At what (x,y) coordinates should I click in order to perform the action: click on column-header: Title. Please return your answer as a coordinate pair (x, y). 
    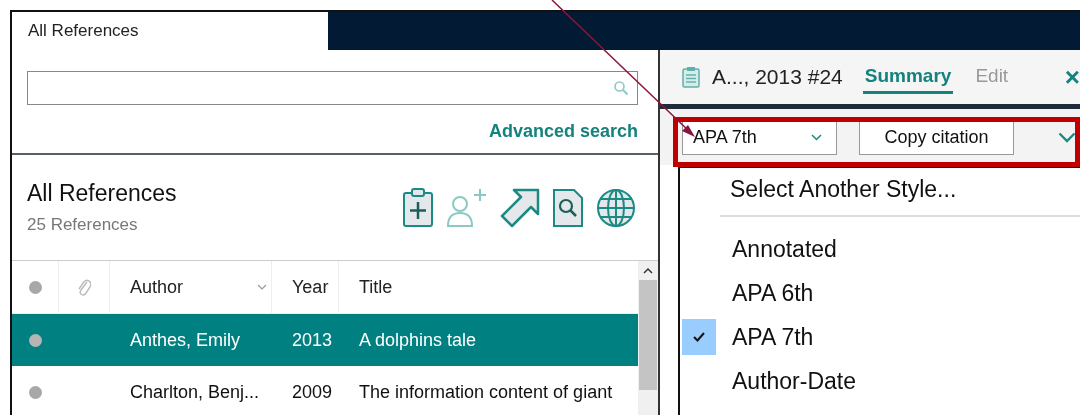
    Looking at the image, I should click on (488, 287).